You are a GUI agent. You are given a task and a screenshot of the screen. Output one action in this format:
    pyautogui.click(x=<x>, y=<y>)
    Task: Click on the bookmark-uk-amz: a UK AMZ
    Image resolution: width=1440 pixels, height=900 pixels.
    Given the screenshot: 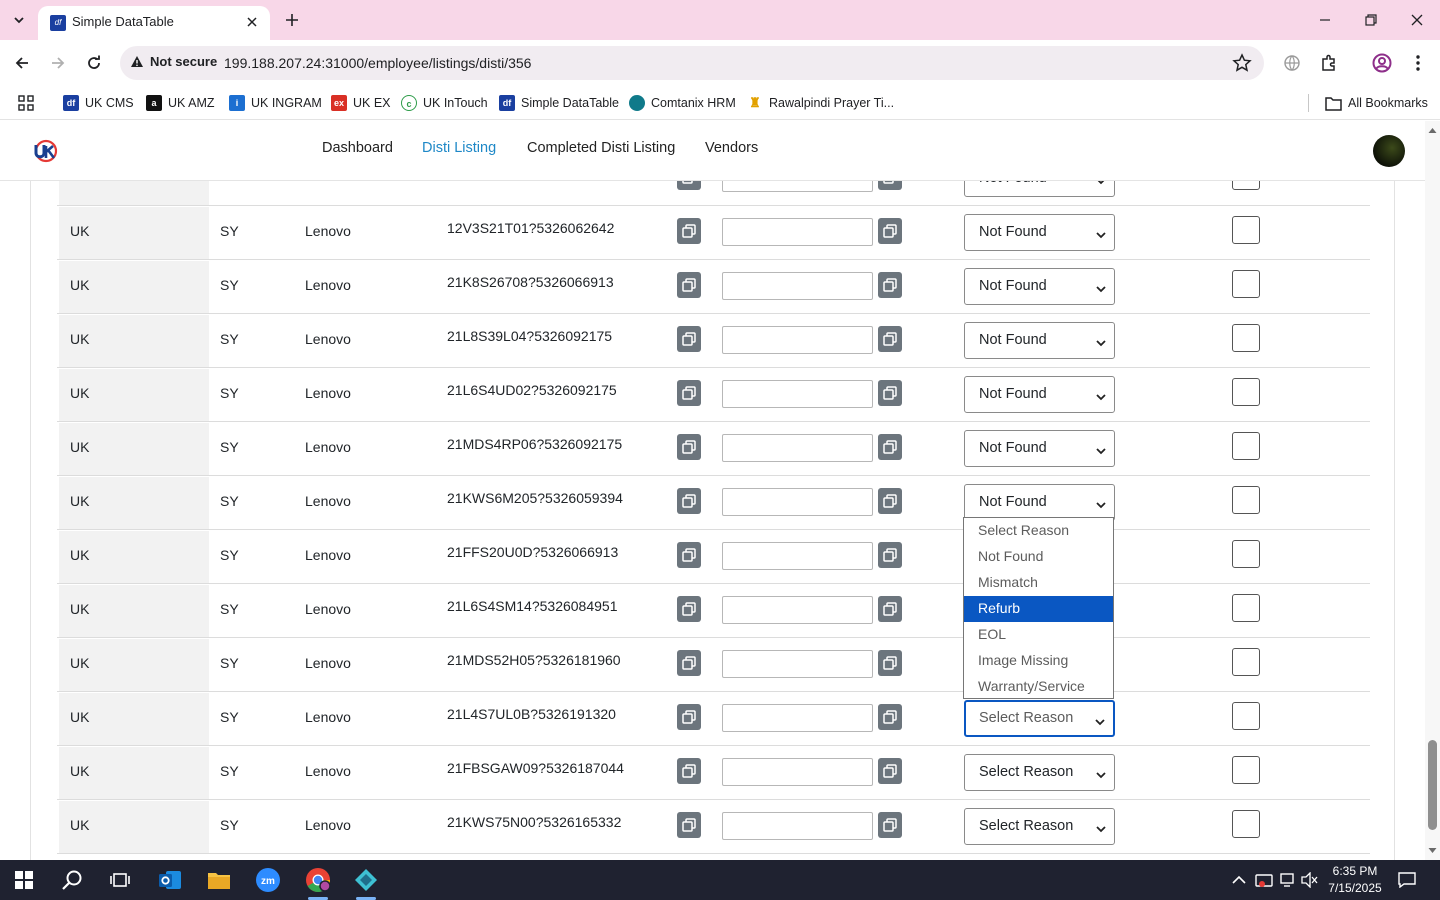 What is the action you would take?
    pyautogui.click(x=180, y=103)
    